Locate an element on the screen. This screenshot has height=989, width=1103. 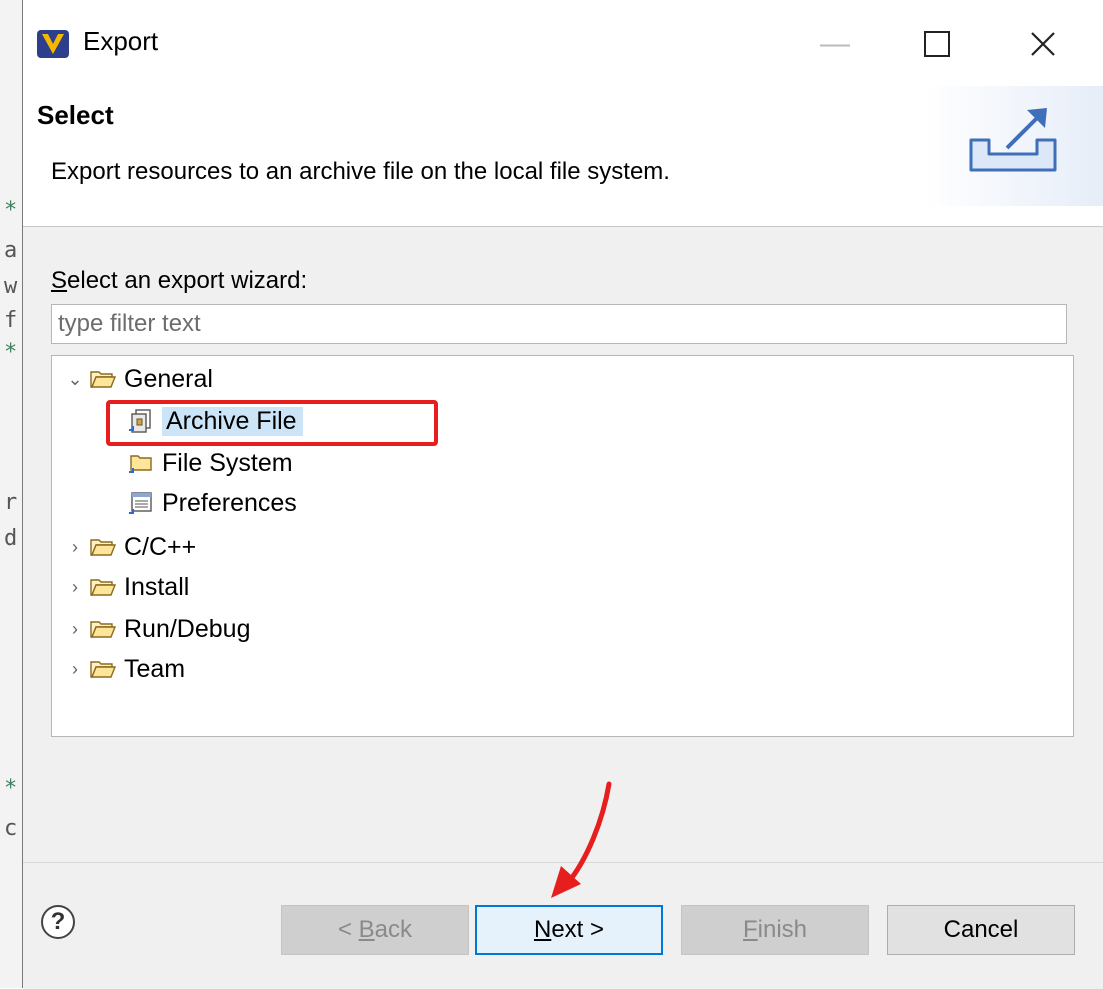
tree-item-file-system: File System is located at coordinates (209, 463).